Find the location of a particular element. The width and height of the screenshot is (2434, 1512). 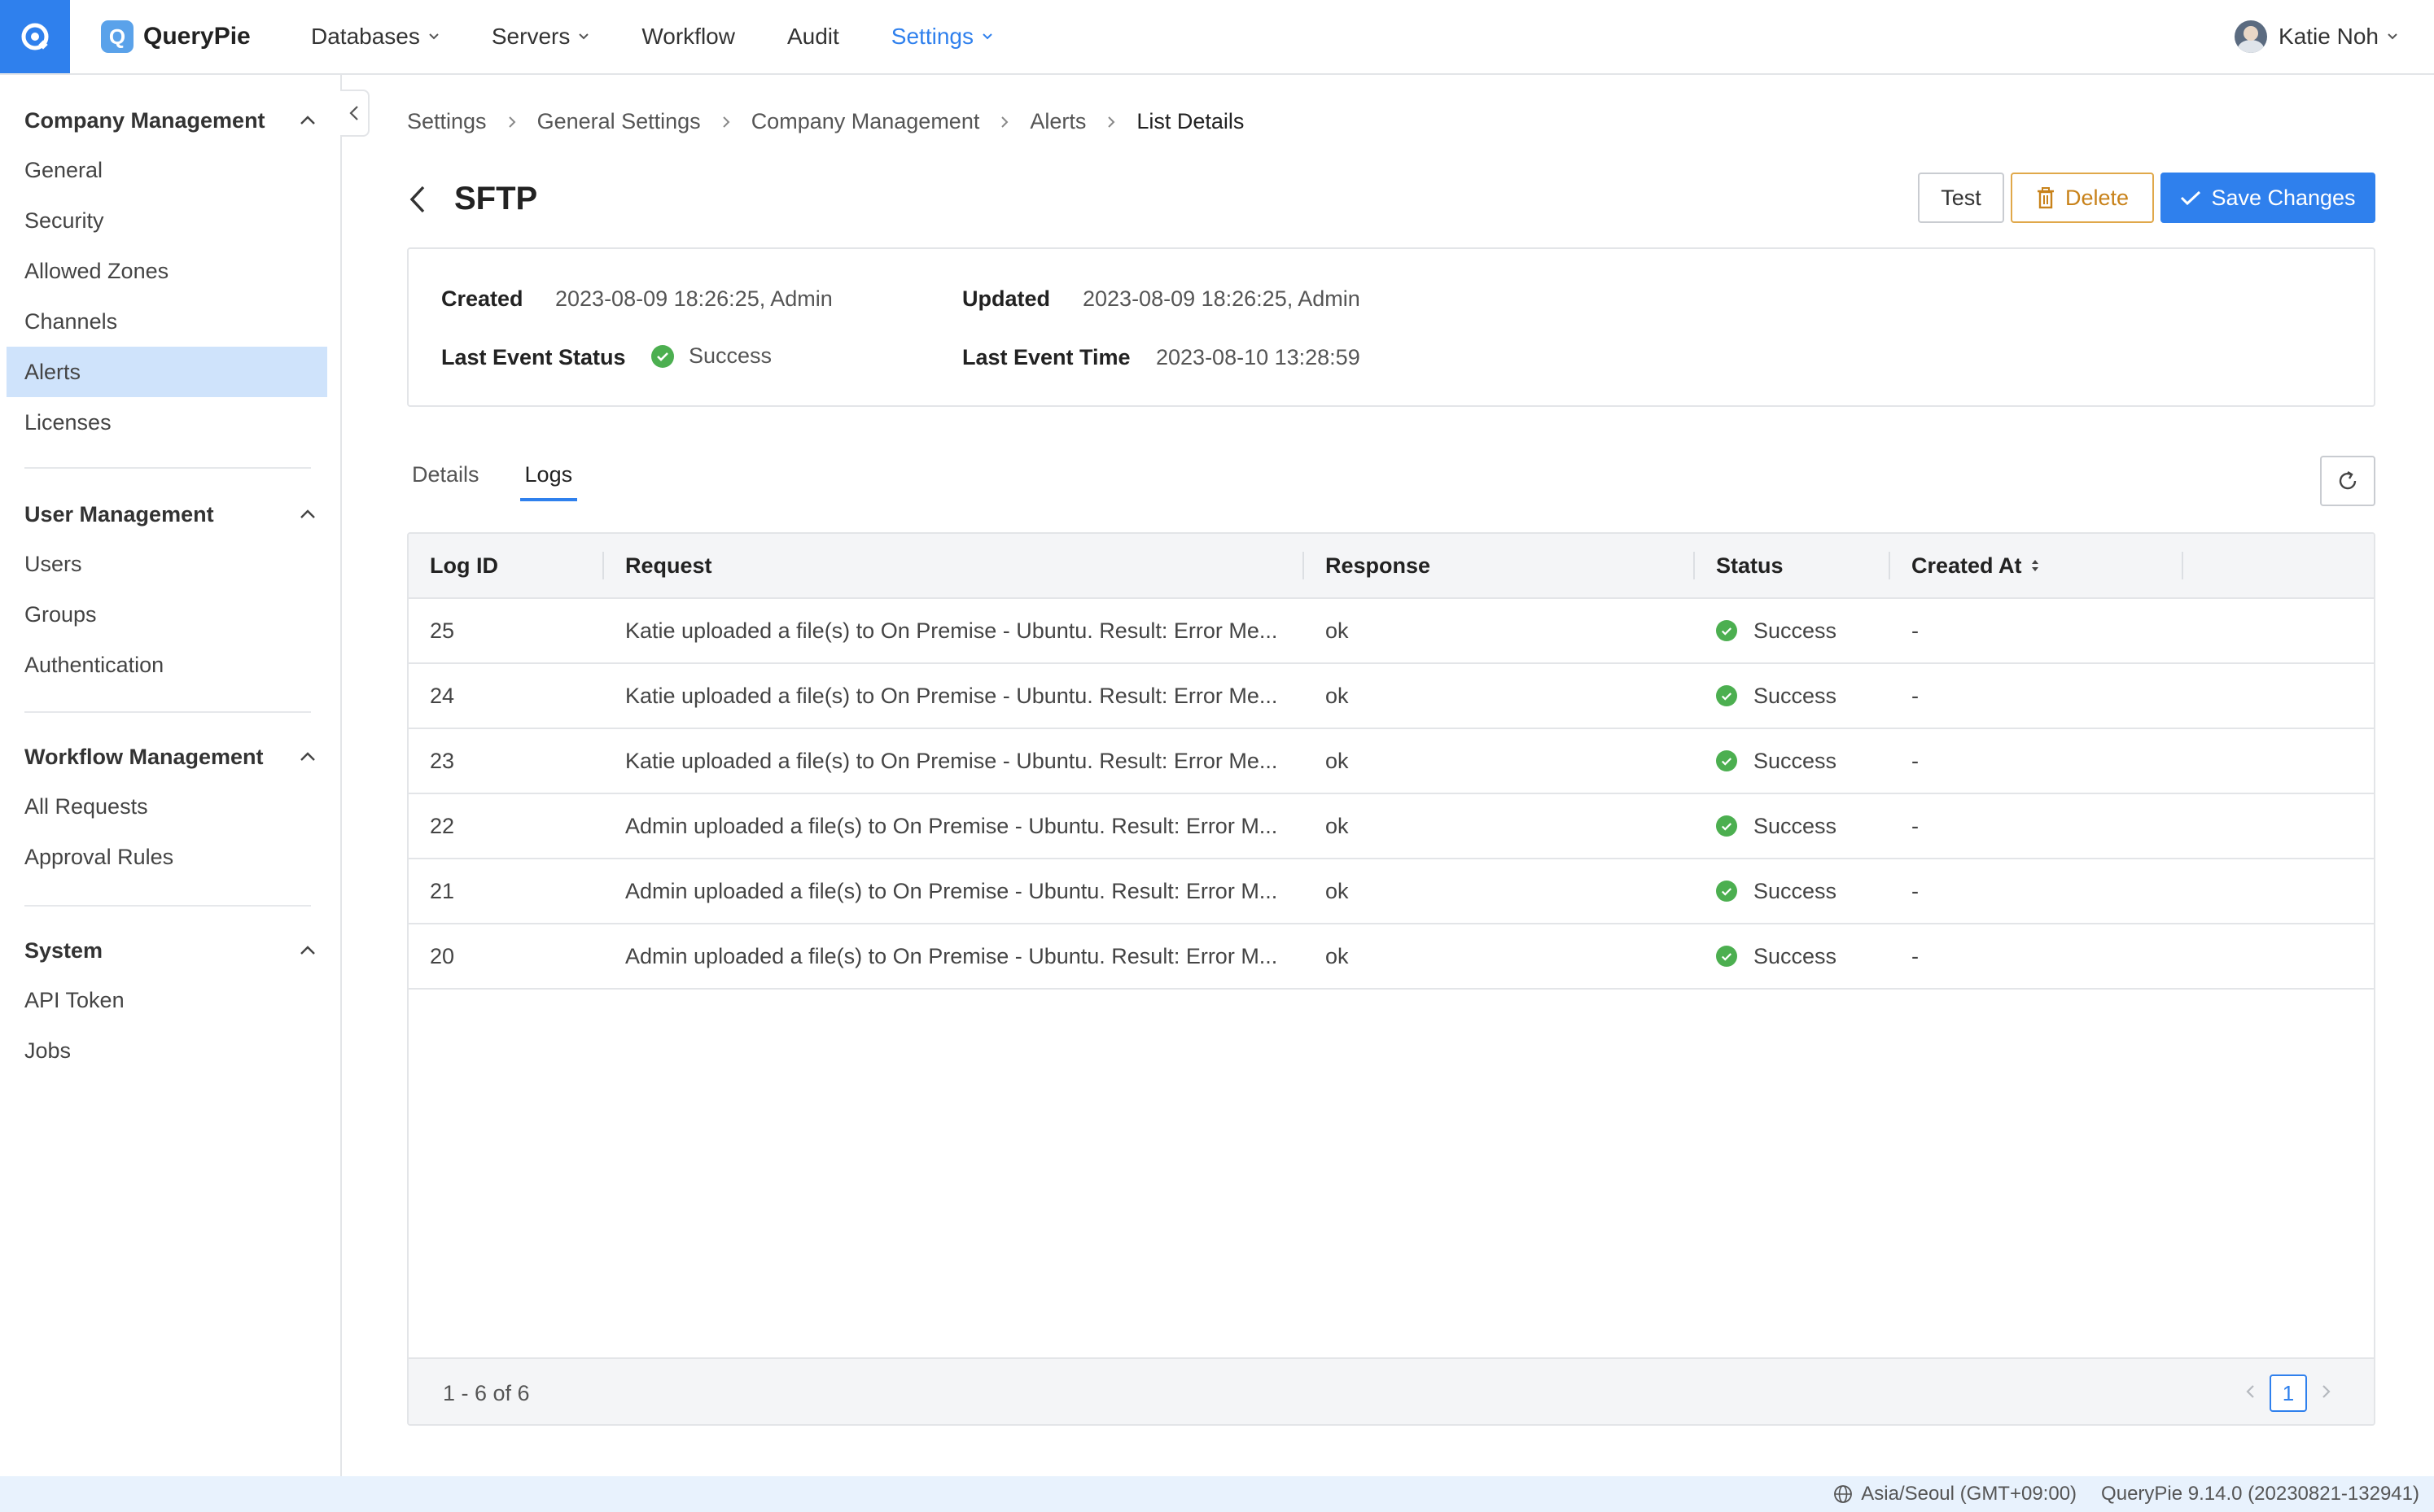

col-response: Response is located at coordinates (1378, 565).